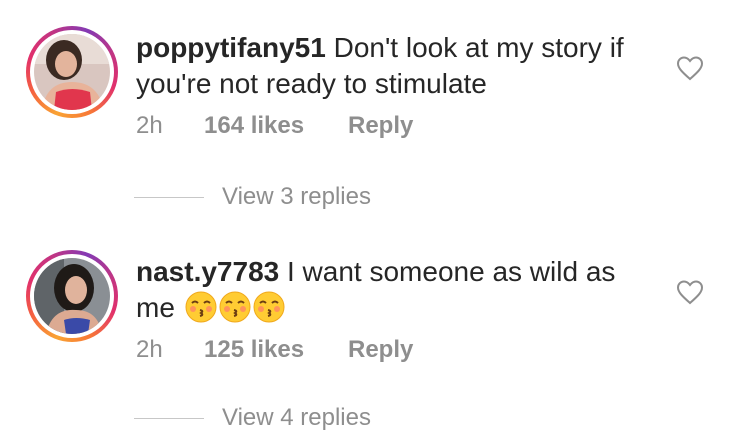 This screenshot has height=432, width=736. I want to click on comment-username: nast.y7783, so click(207, 271).